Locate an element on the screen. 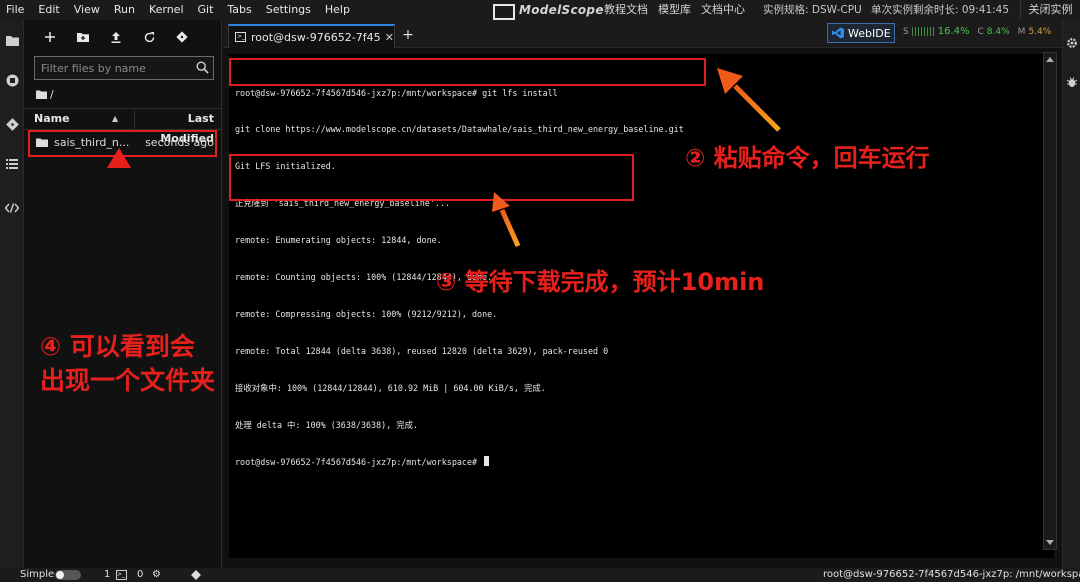  breadcrumb: / is located at coordinates (45, 94).